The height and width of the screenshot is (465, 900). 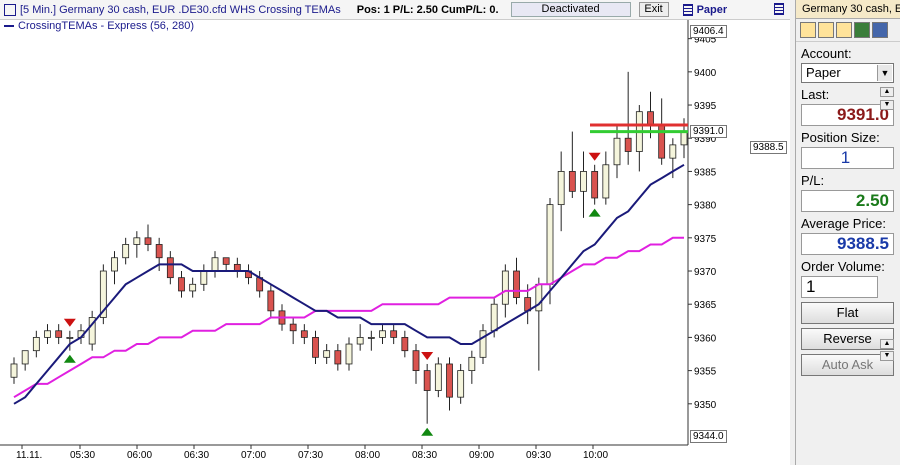 What do you see at coordinates (844, 30) in the screenshot?
I see `order-tool-icon` at bounding box center [844, 30].